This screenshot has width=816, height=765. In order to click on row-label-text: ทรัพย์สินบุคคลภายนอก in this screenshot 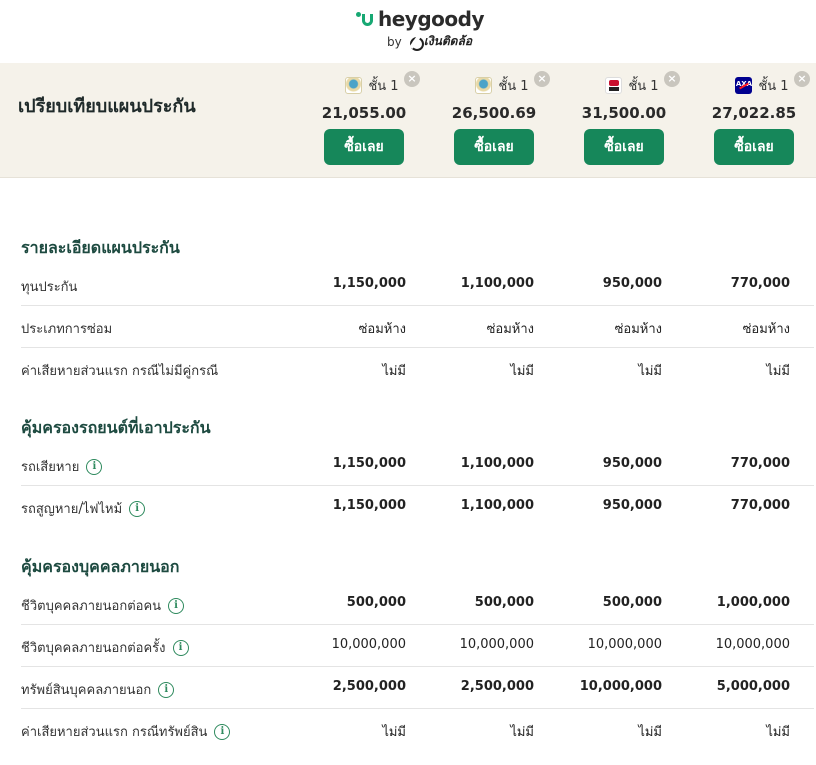, I will do `click(86, 690)`.